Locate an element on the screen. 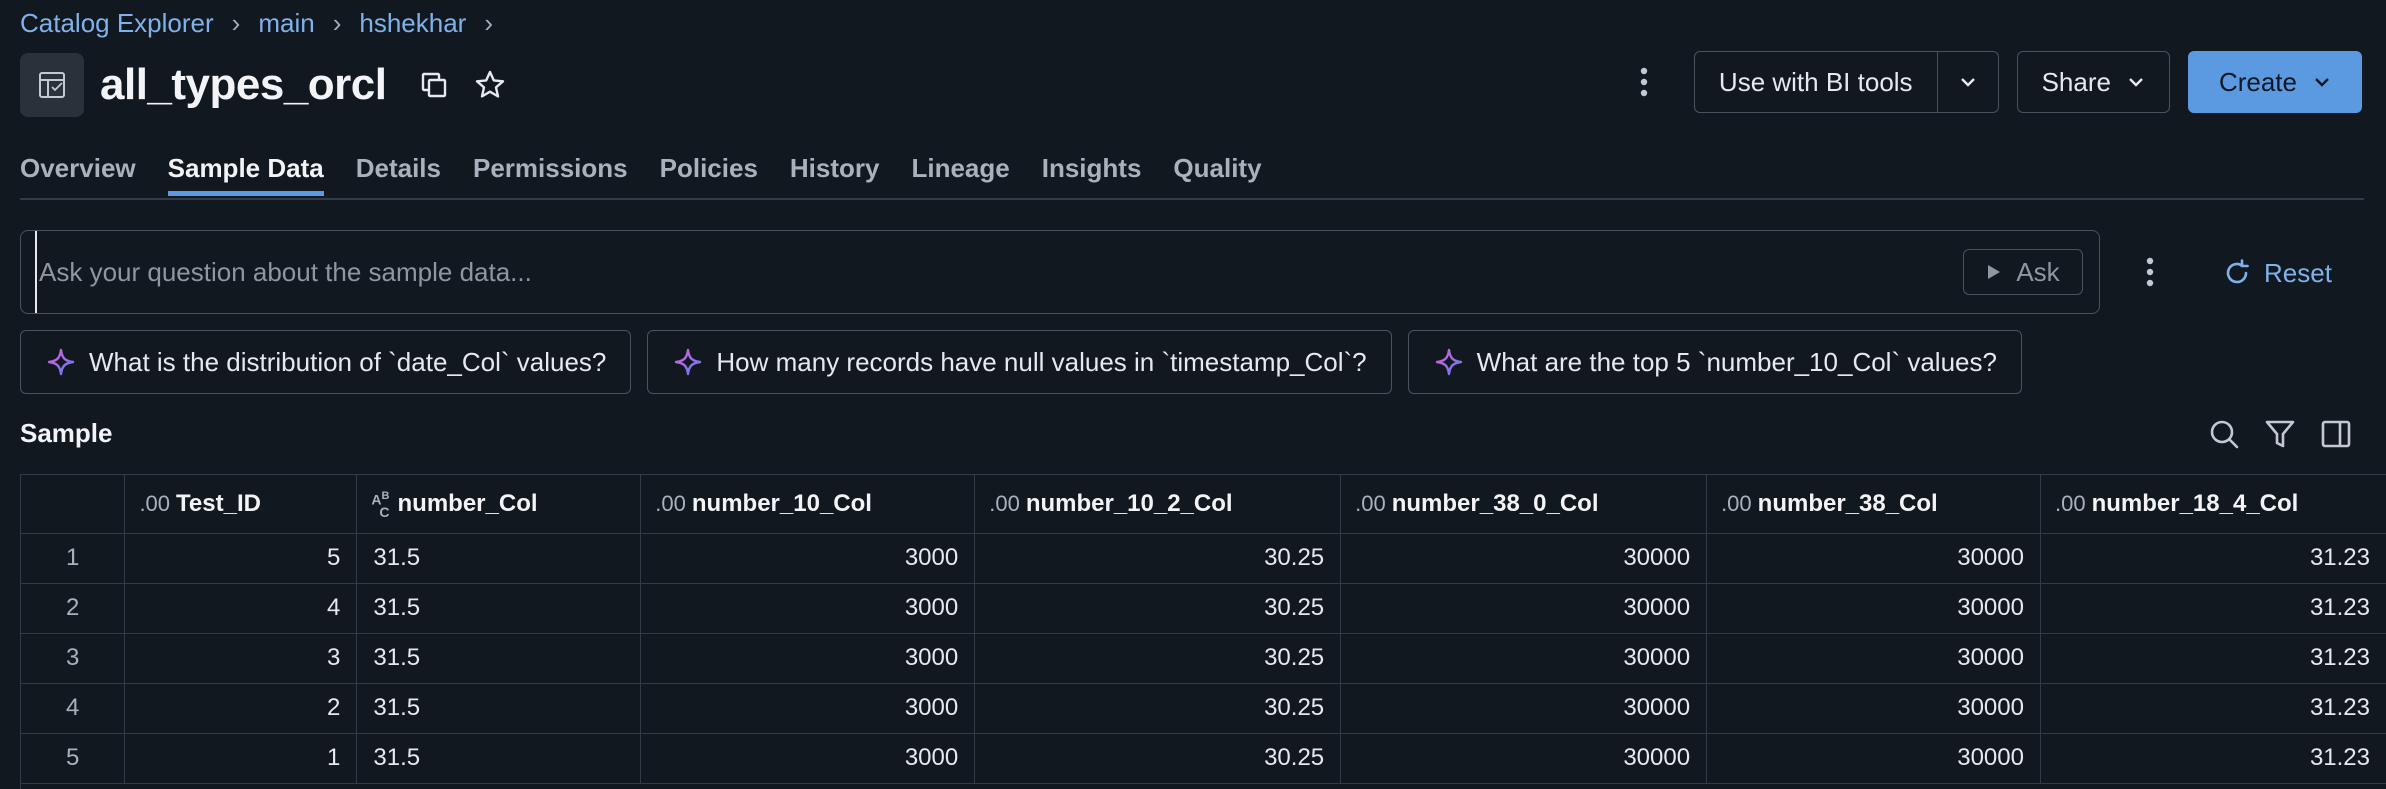 This screenshot has width=2386, height=789. ask-more-options-icon is located at coordinates (2150, 272).